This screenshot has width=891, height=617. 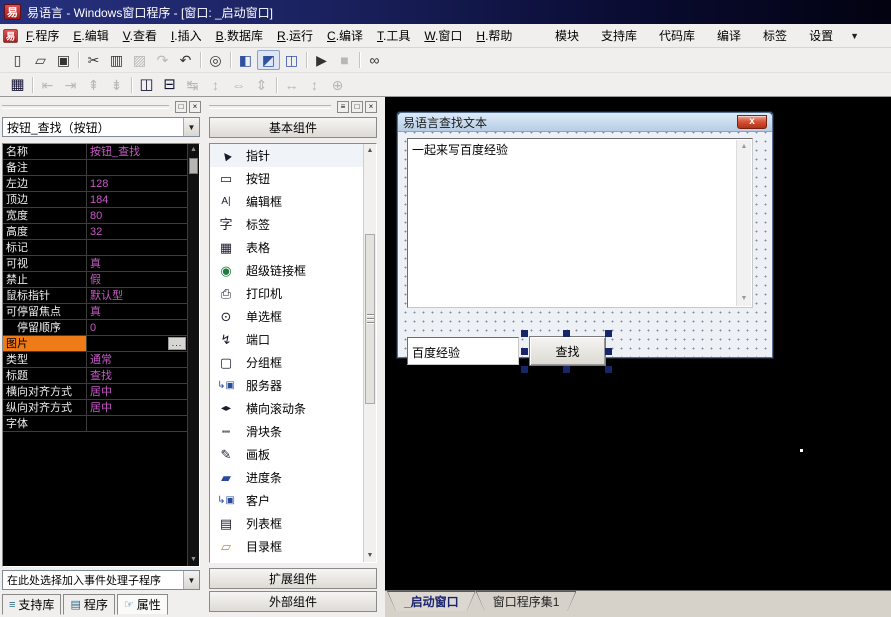 What do you see at coordinates (101, 408) in the screenshot?
I see `property-row: 纵向对齐方式 居中` at bounding box center [101, 408].